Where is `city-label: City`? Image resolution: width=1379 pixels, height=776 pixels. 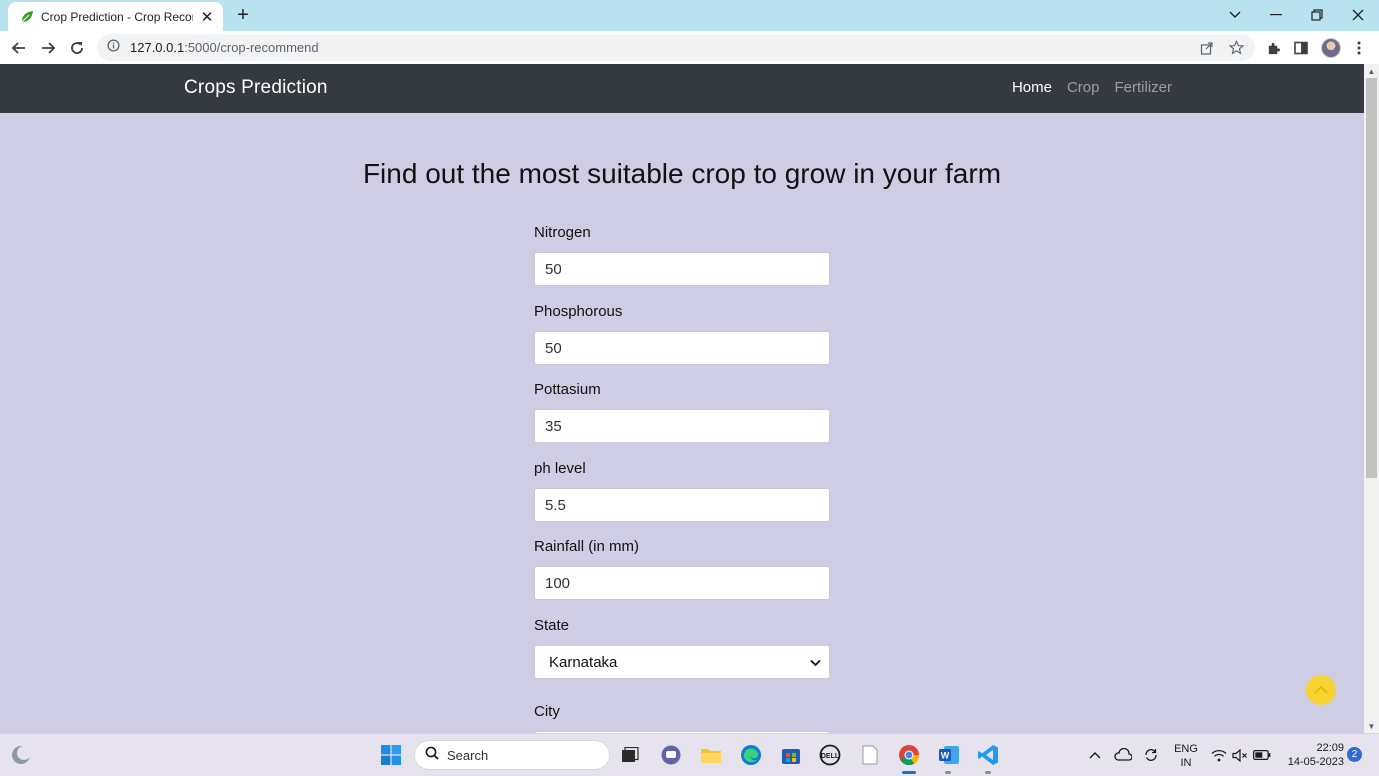 city-label: City is located at coordinates (547, 711).